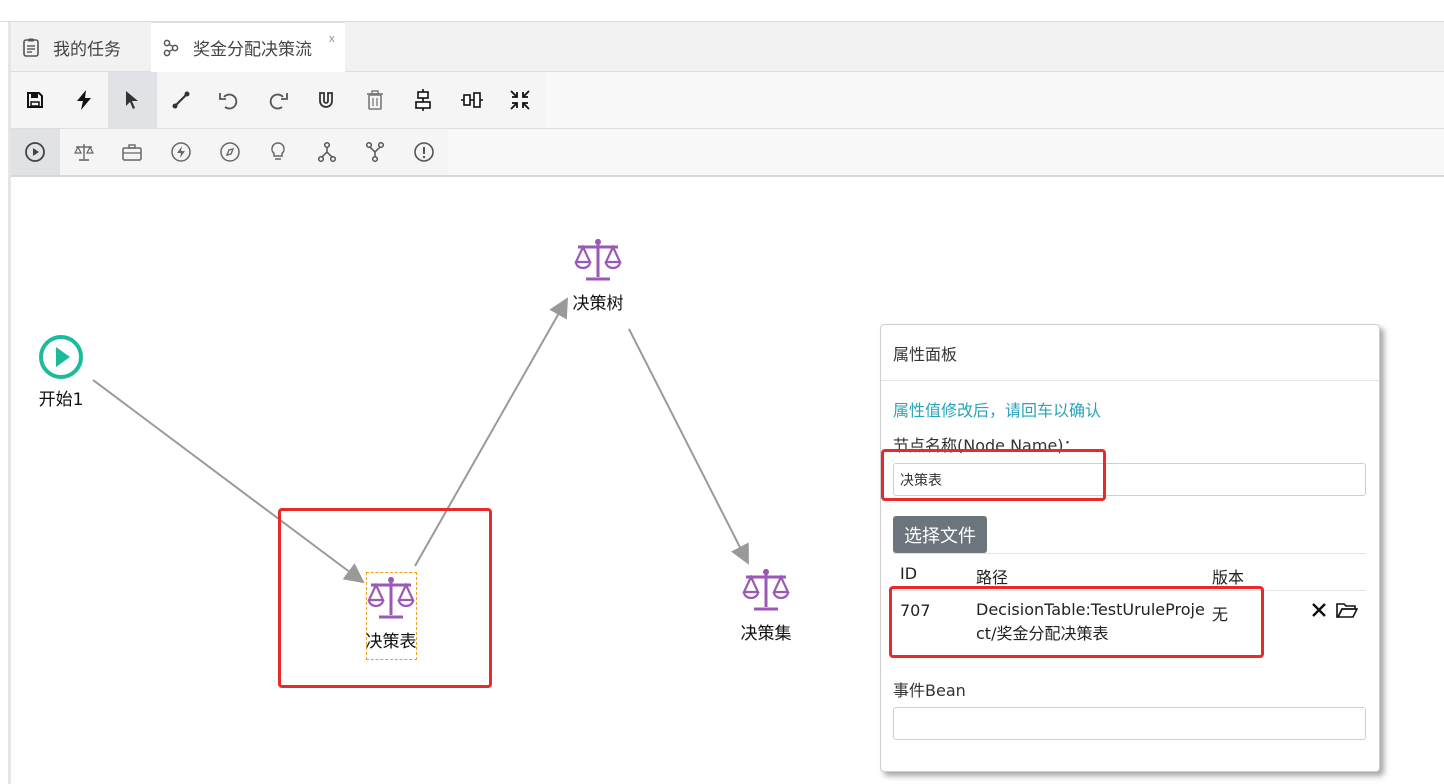  I want to click on remove-file-icon, so click(1319, 612).